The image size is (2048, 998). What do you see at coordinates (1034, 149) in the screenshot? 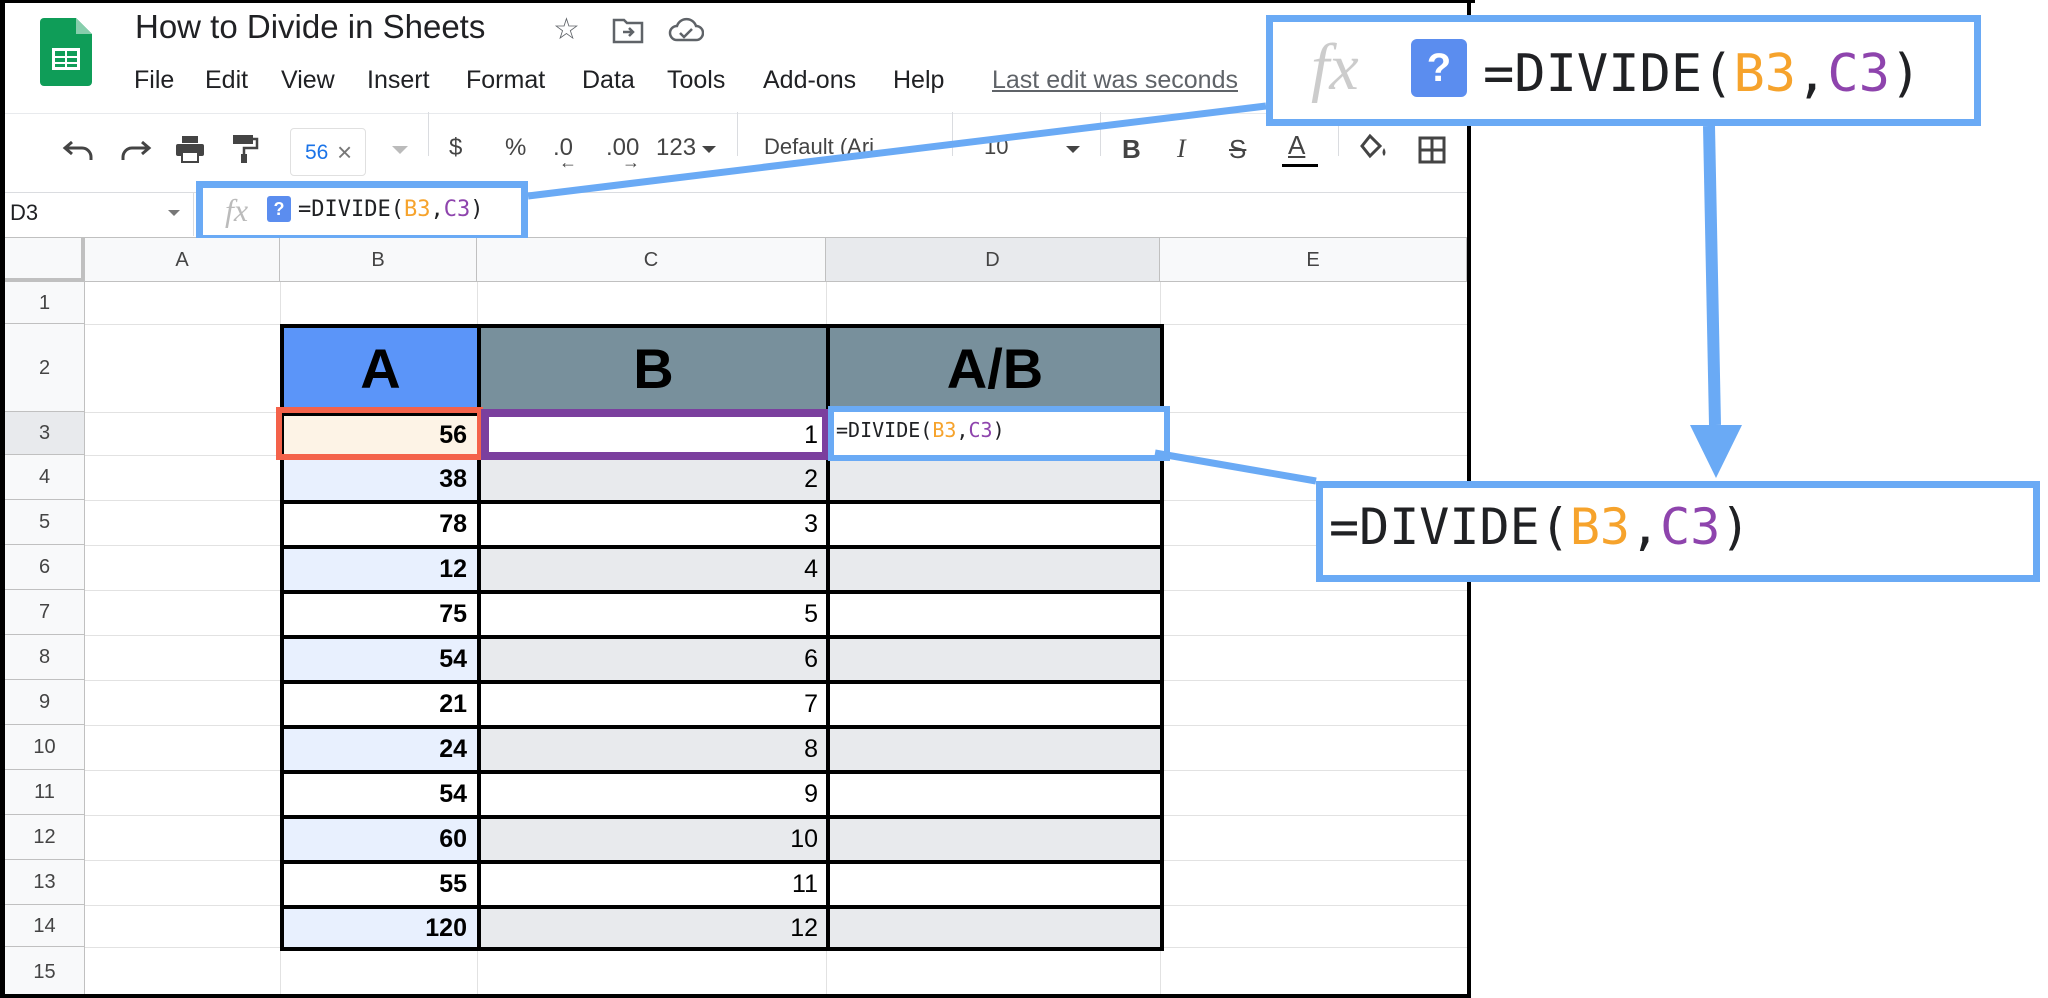
I see `font-size-dropdown: 10` at bounding box center [1034, 149].